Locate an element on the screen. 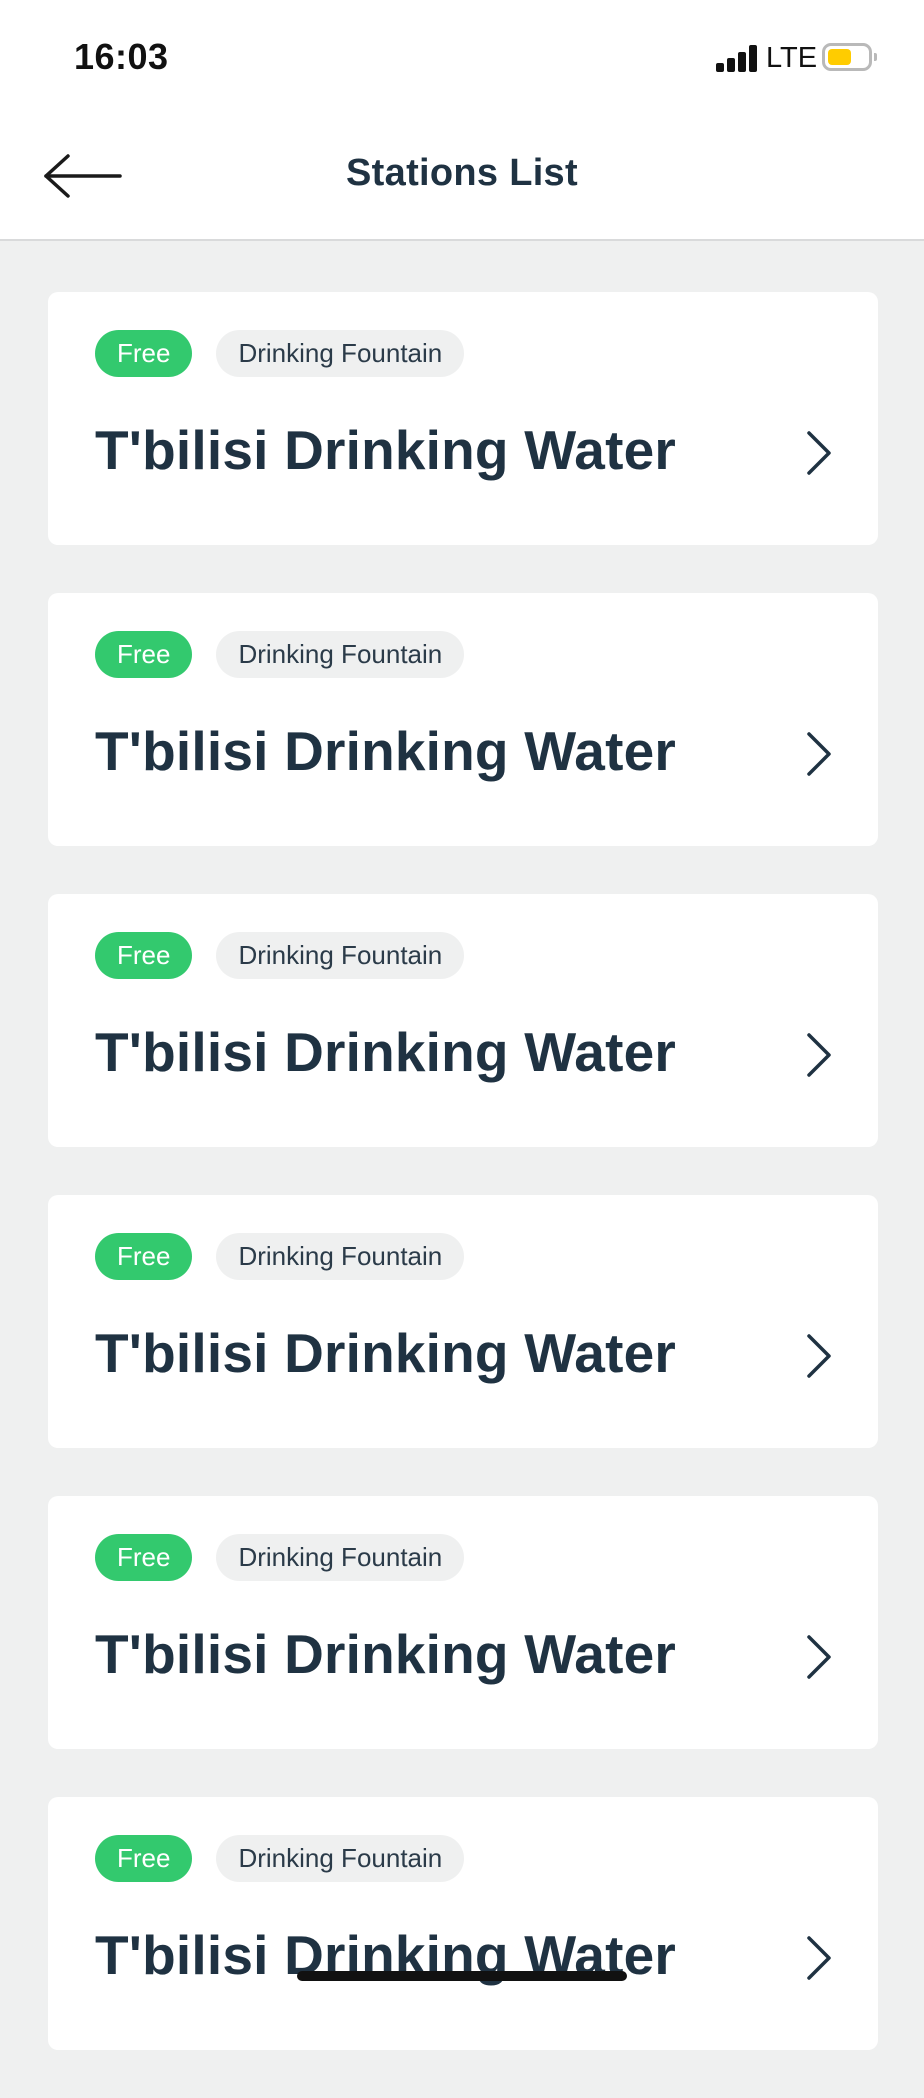  battery-level is located at coordinates (839, 57).